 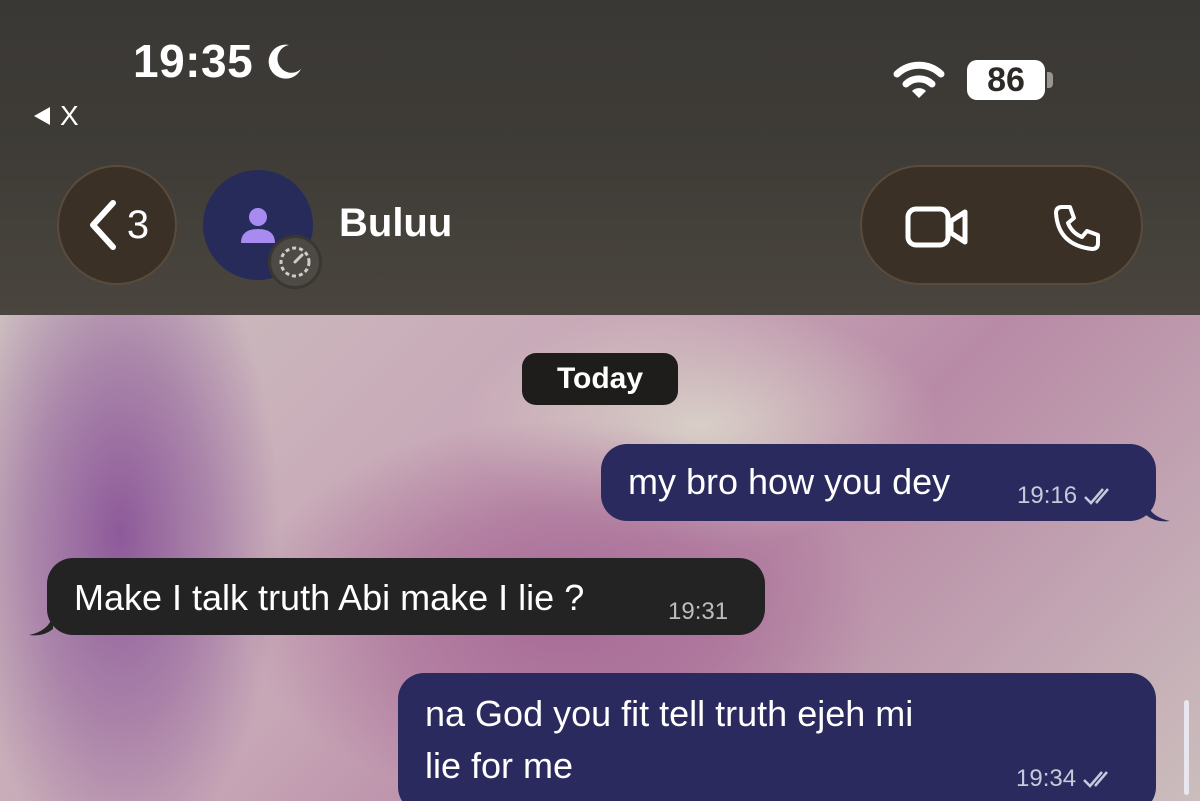 What do you see at coordinates (56, 116) in the screenshot?
I see `back-to-app-link: X` at bounding box center [56, 116].